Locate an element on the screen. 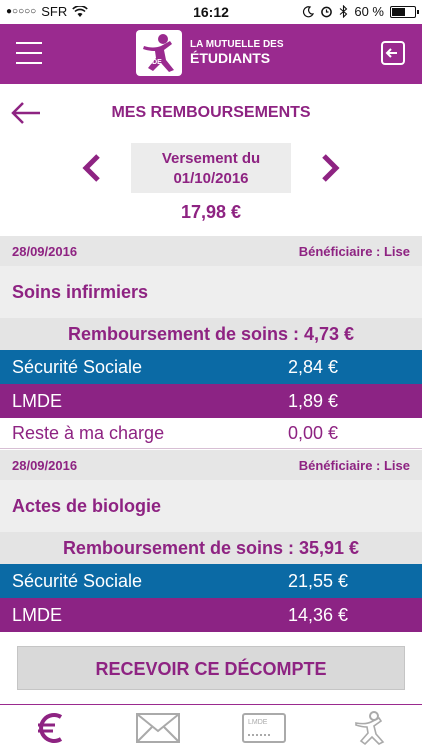 Image resolution: width=422 pixels, height=750 pixels. claim-title-row: Actes de biologie is located at coordinates (211, 506).